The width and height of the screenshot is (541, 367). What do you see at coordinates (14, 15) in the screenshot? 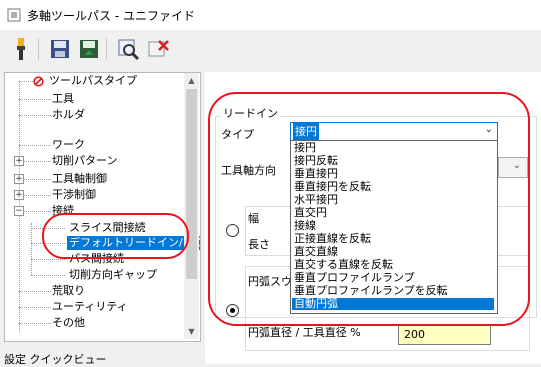
I see `app-icon` at bounding box center [14, 15].